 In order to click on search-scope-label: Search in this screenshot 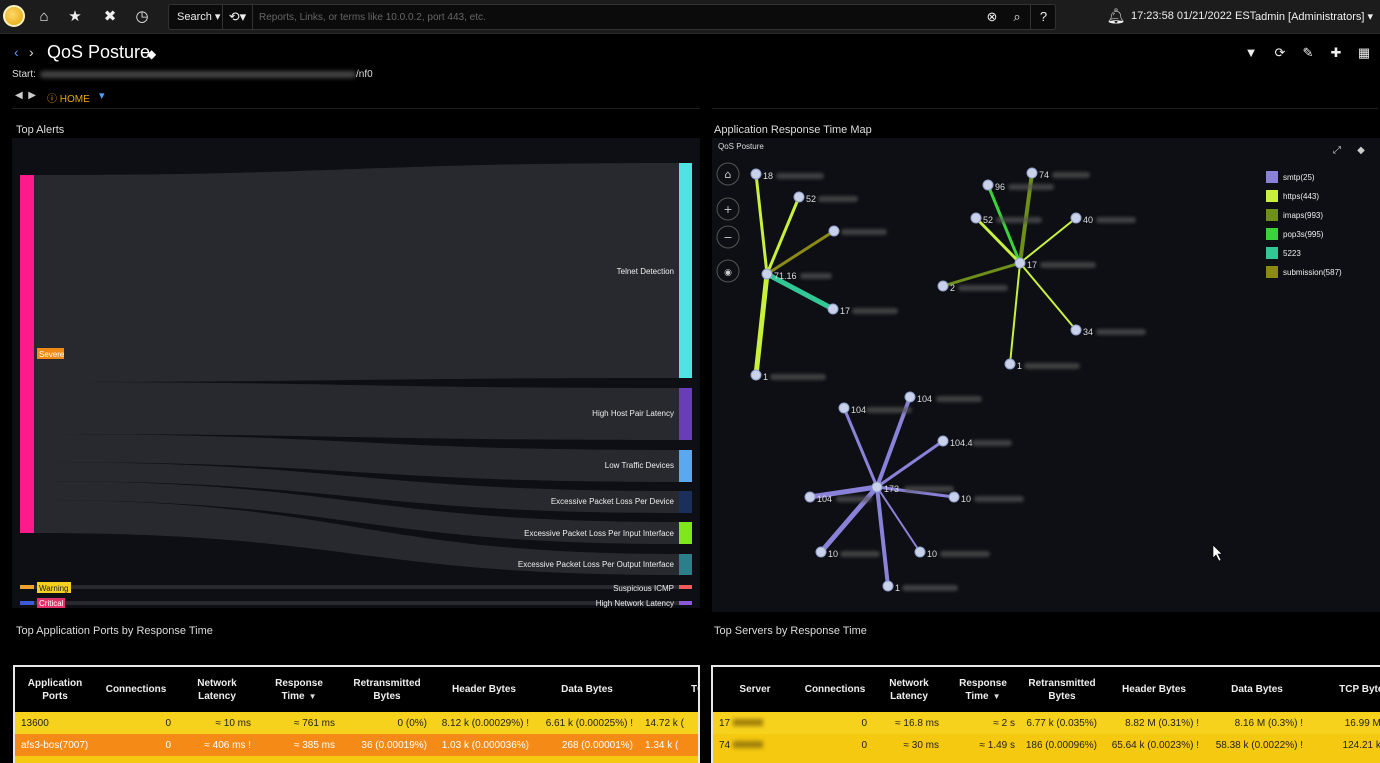, I will do `click(194, 17)`.